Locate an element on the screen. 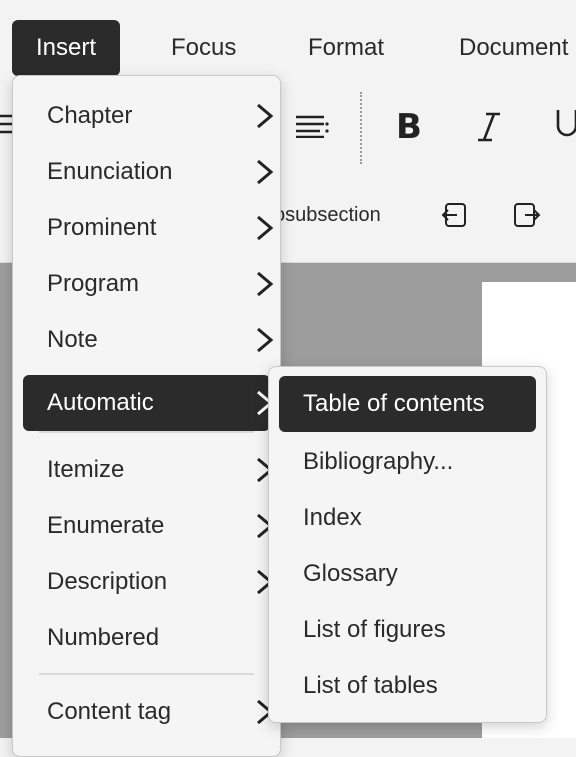 This screenshot has width=576, height=757. menu-item-prominent: Prominent is located at coordinates (148, 228).